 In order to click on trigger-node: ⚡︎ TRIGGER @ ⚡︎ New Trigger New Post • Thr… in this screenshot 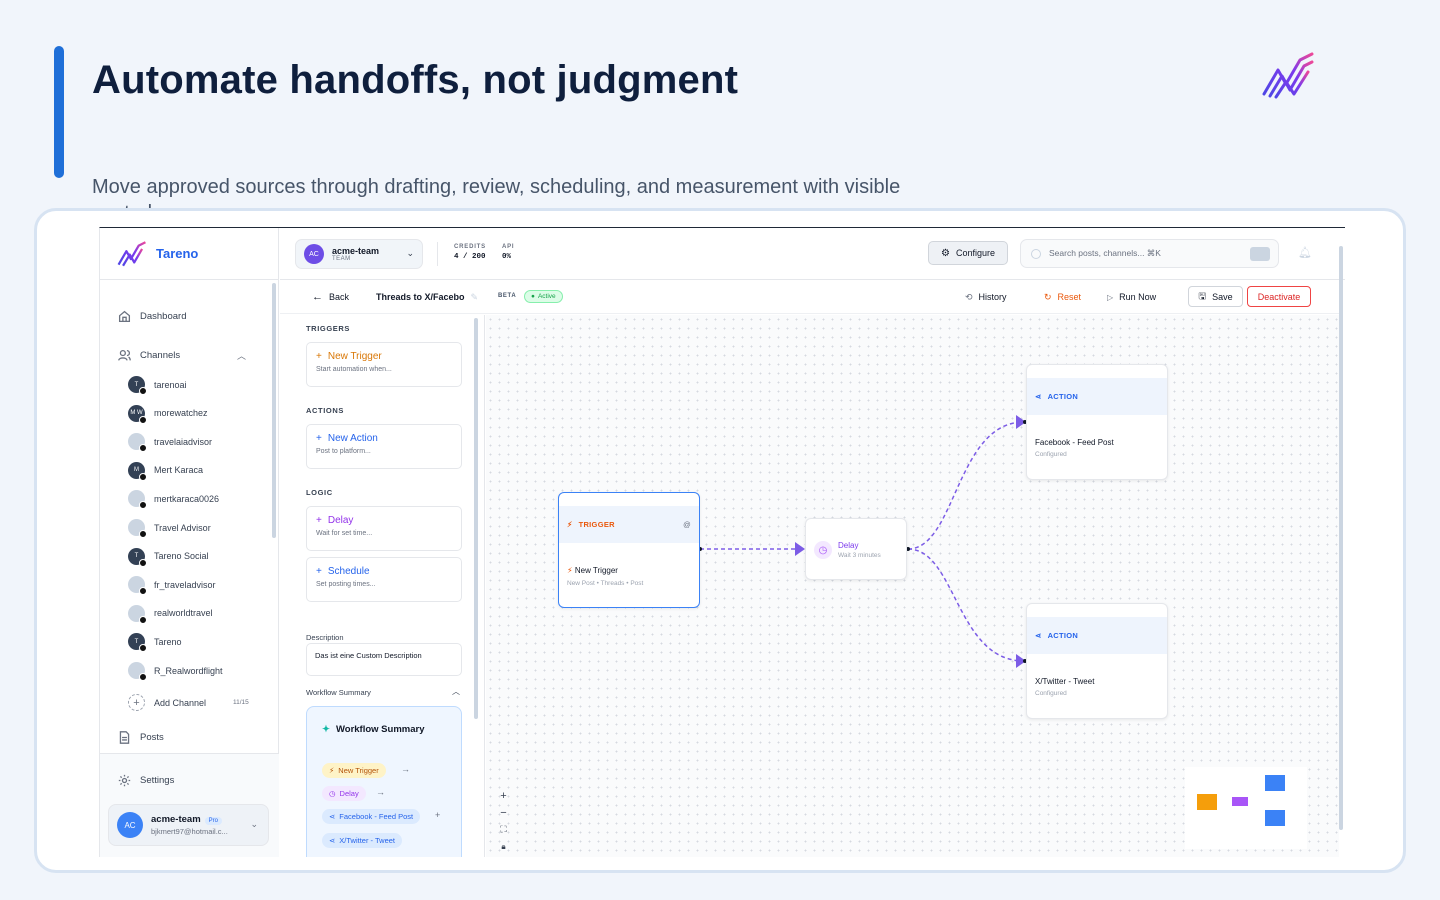, I will do `click(629, 550)`.